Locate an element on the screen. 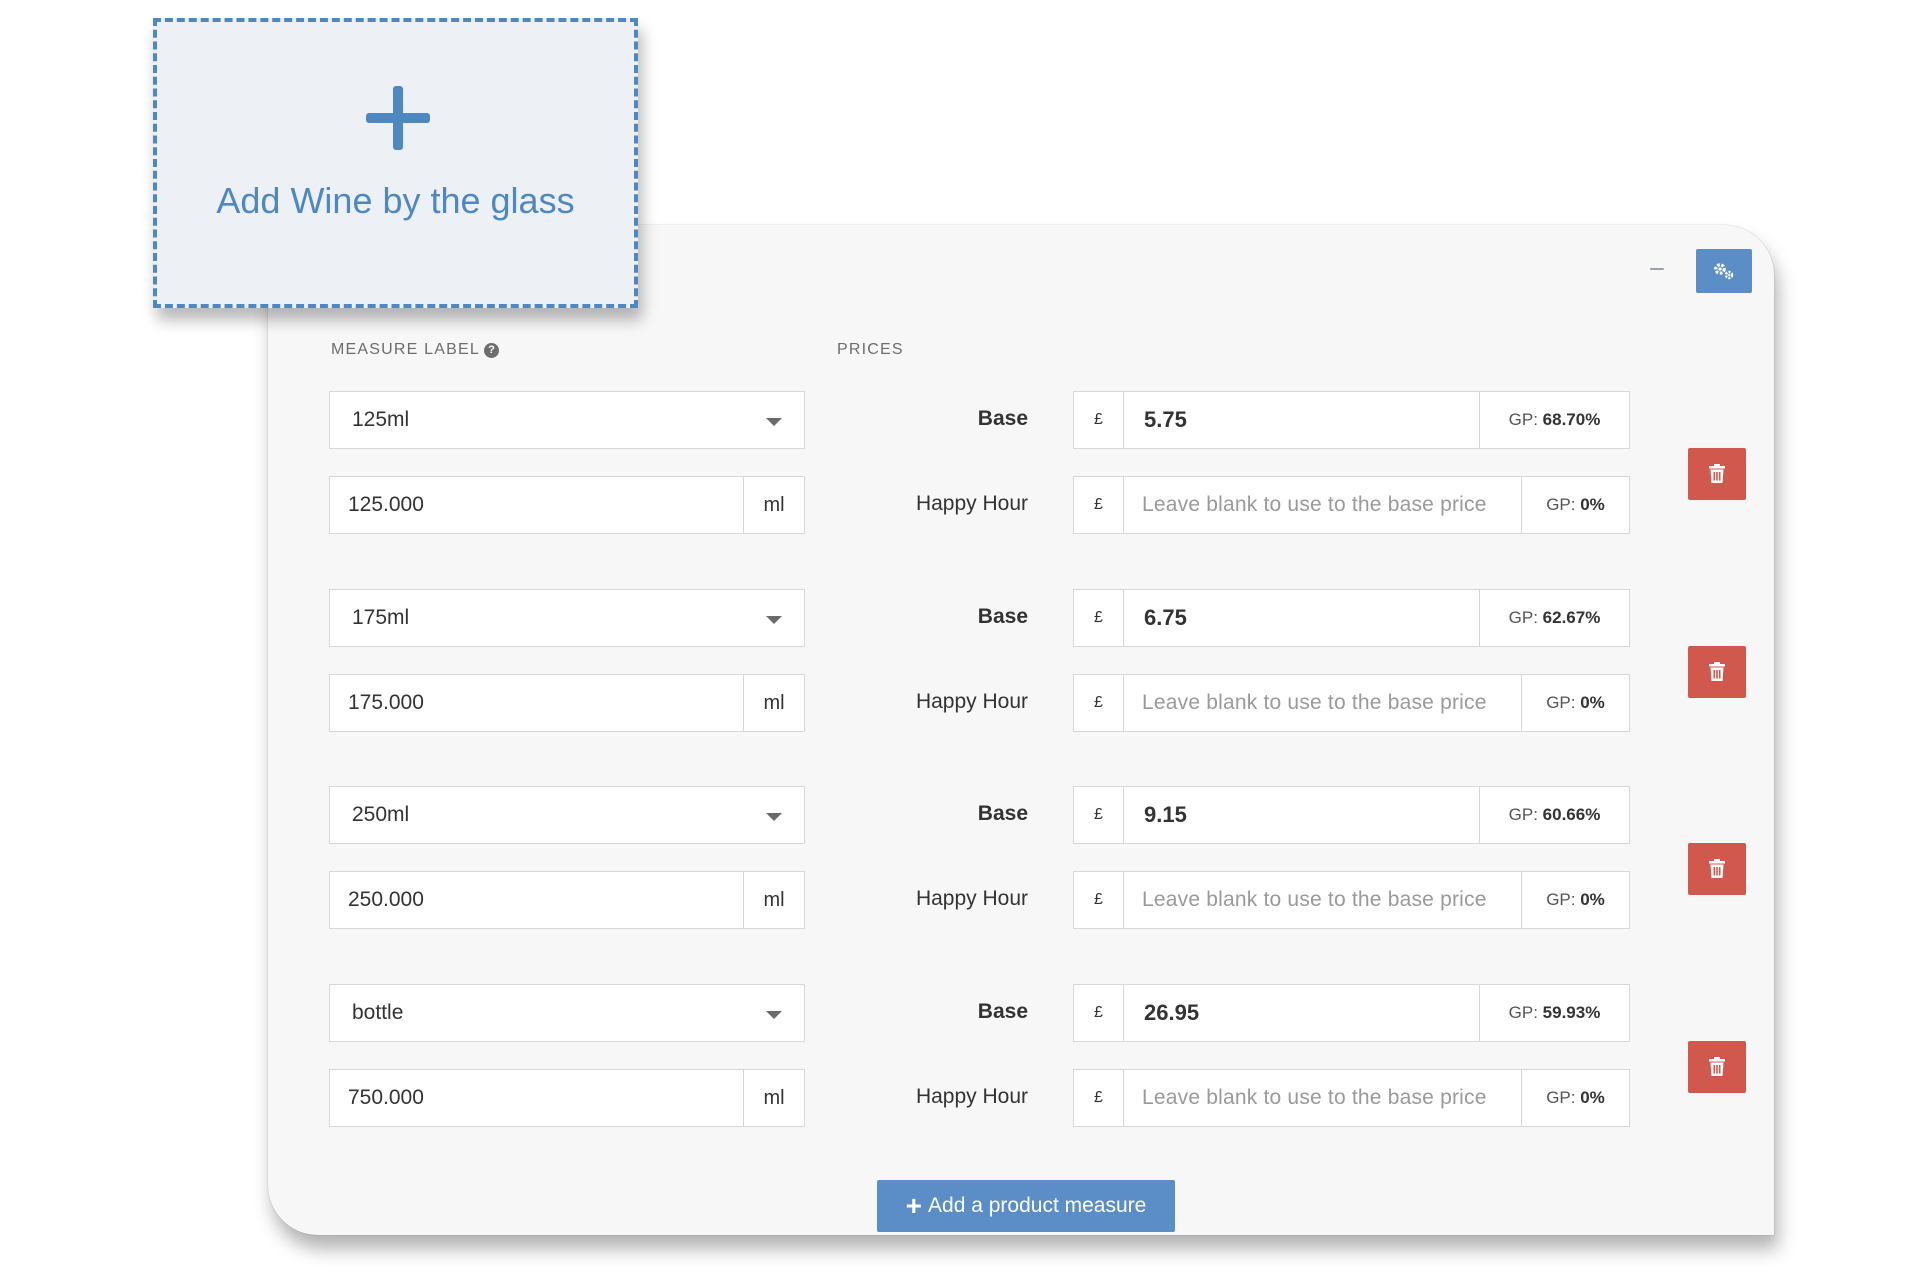 Image resolution: width=1920 pixels, height=1281 pixels. base-gp-display: GP: 60.66% is located at coordinates (1554, 815).